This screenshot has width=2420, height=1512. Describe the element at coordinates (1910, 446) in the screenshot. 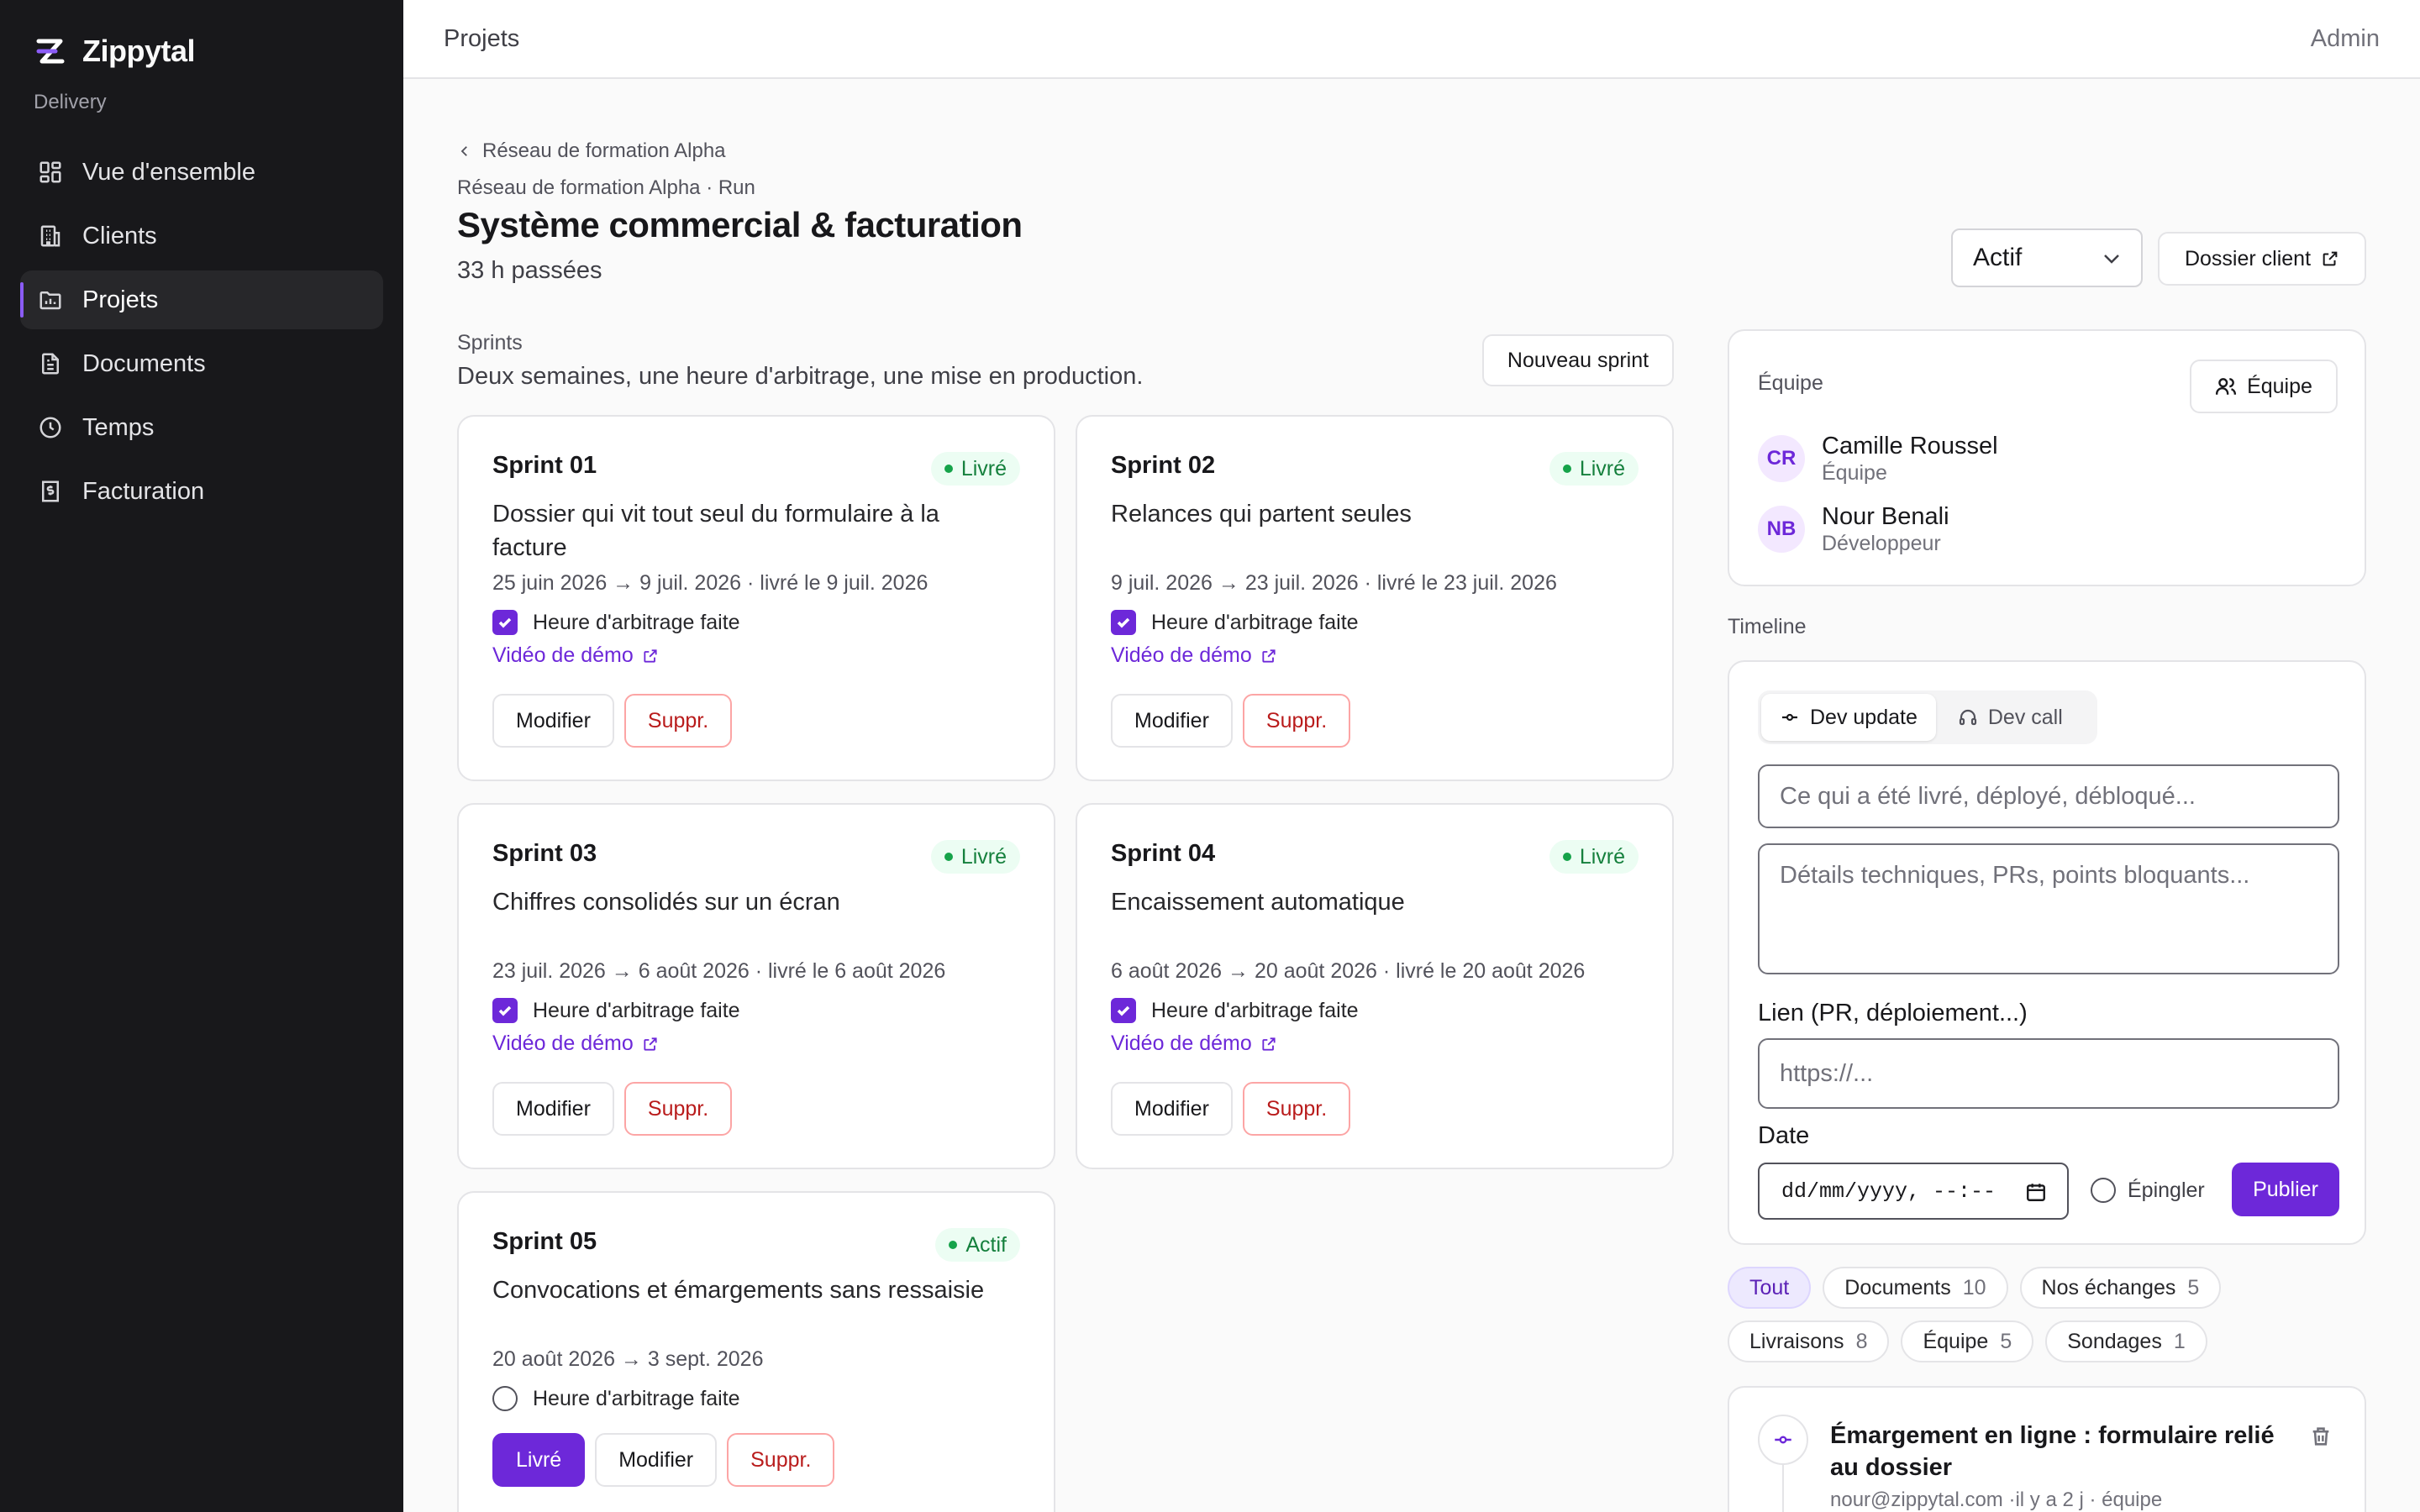

I see `member-name: Camille Roussel` at that location.